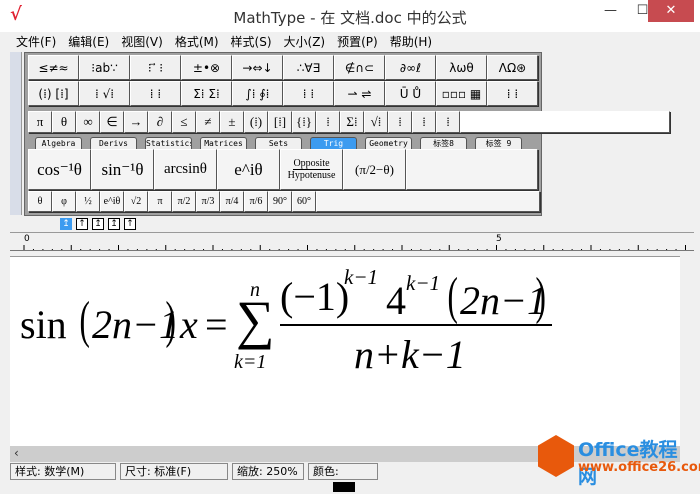 The width and height of the screenshot is (700, 494). I want to click on template-text-0: cos⁻¹θ, so click(59, 169).